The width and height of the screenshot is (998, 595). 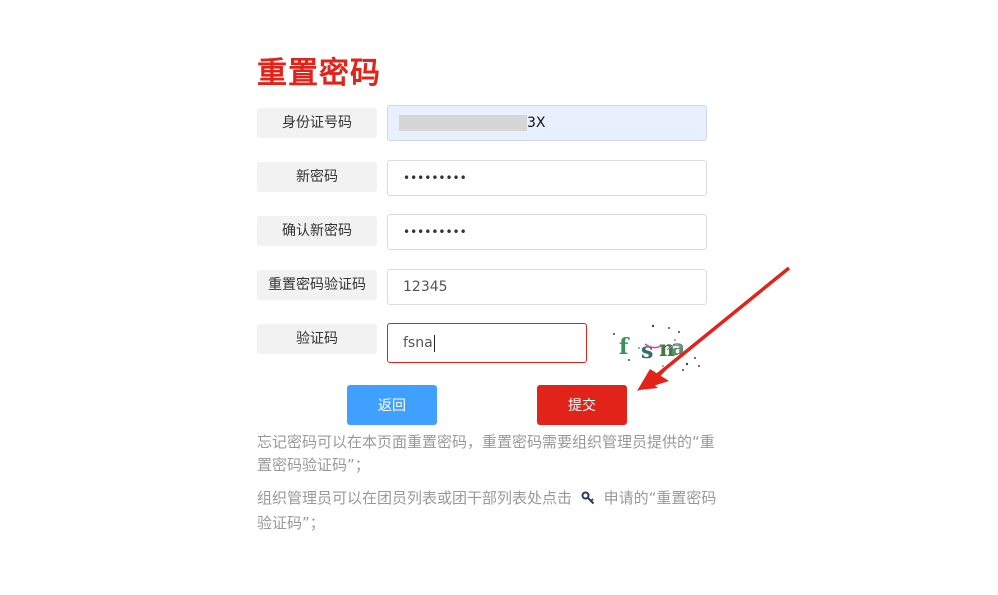 What do you see at coordinates (547, 123) in the screenshot?
I see `id-number-input: 3X` at bounding box center [547, 123].